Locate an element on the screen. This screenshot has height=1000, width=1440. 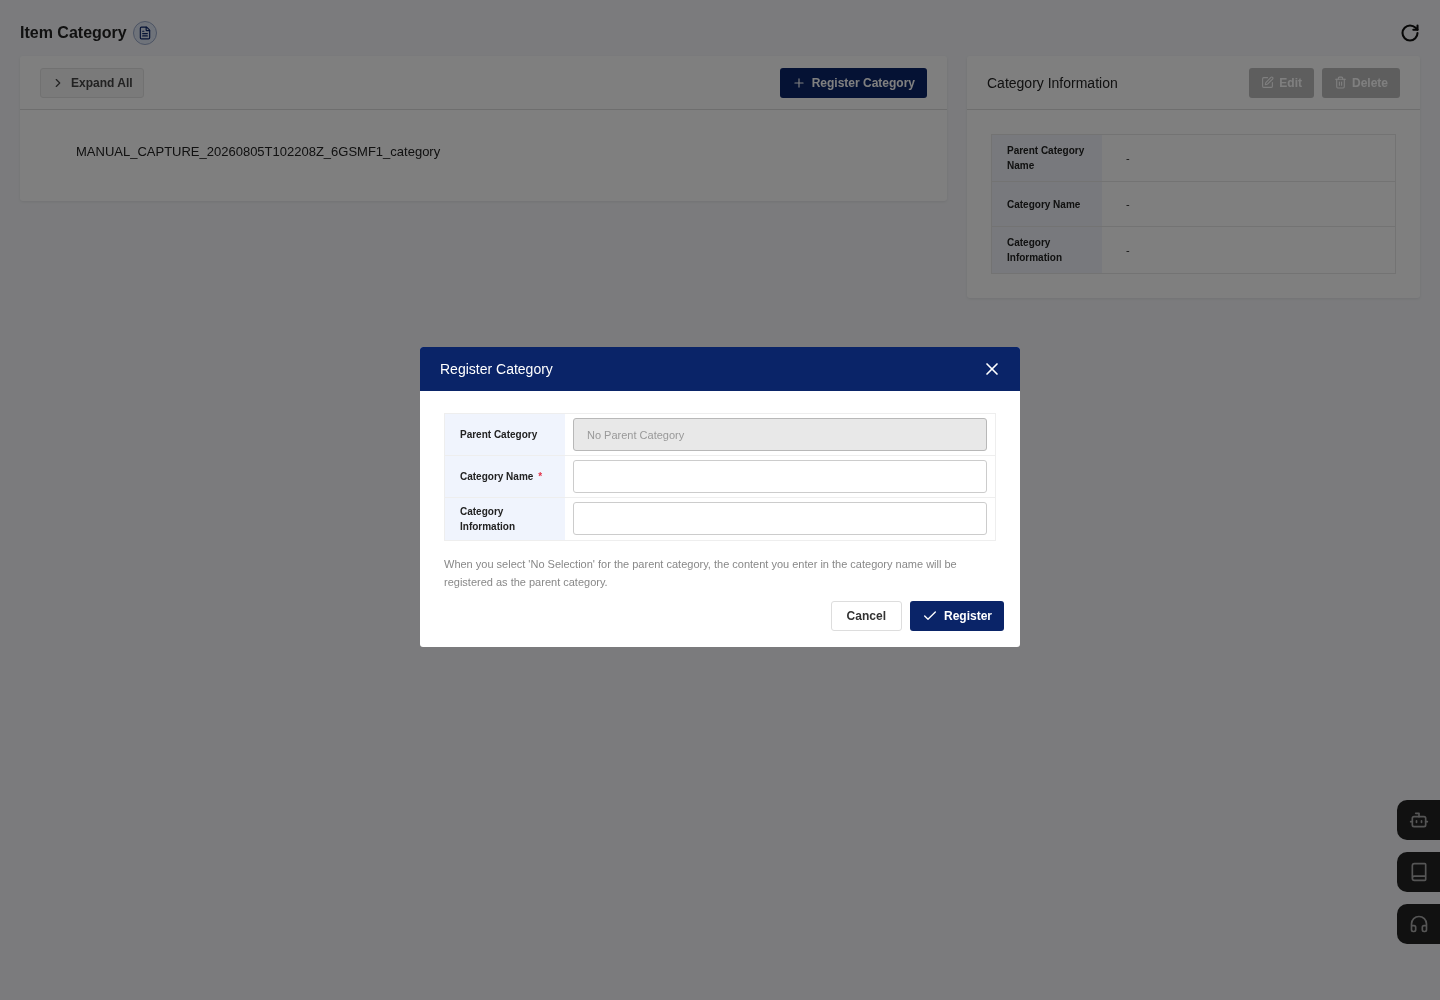
robot-icon is located at coordinates (1418, 820).